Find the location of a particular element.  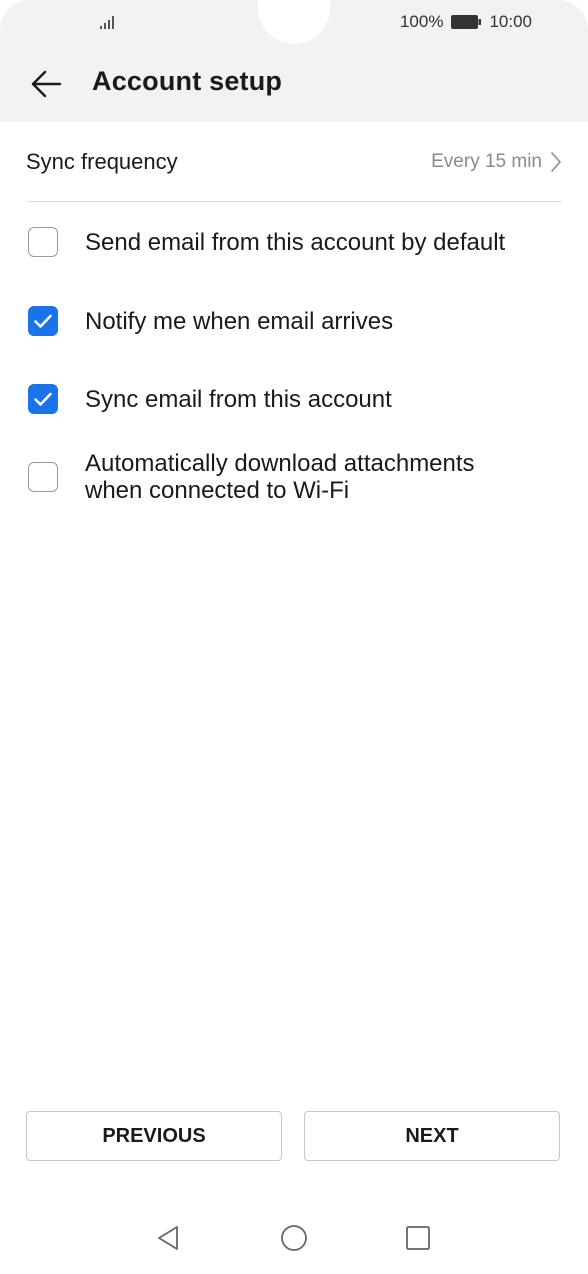

notify-checkbox is located at coordinates (43, 321).